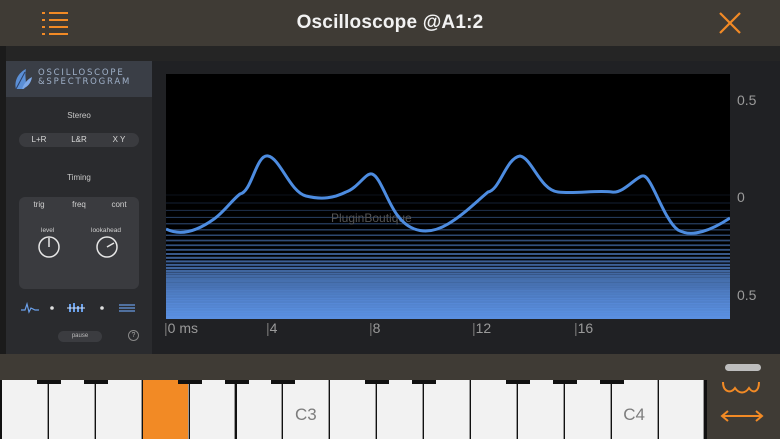 The width and height of the screenshot is (780, 439). Describe the element at coordinates (747, 295) in the screenshot. I see `y-axis-label-bottom: 0.5` at that location.